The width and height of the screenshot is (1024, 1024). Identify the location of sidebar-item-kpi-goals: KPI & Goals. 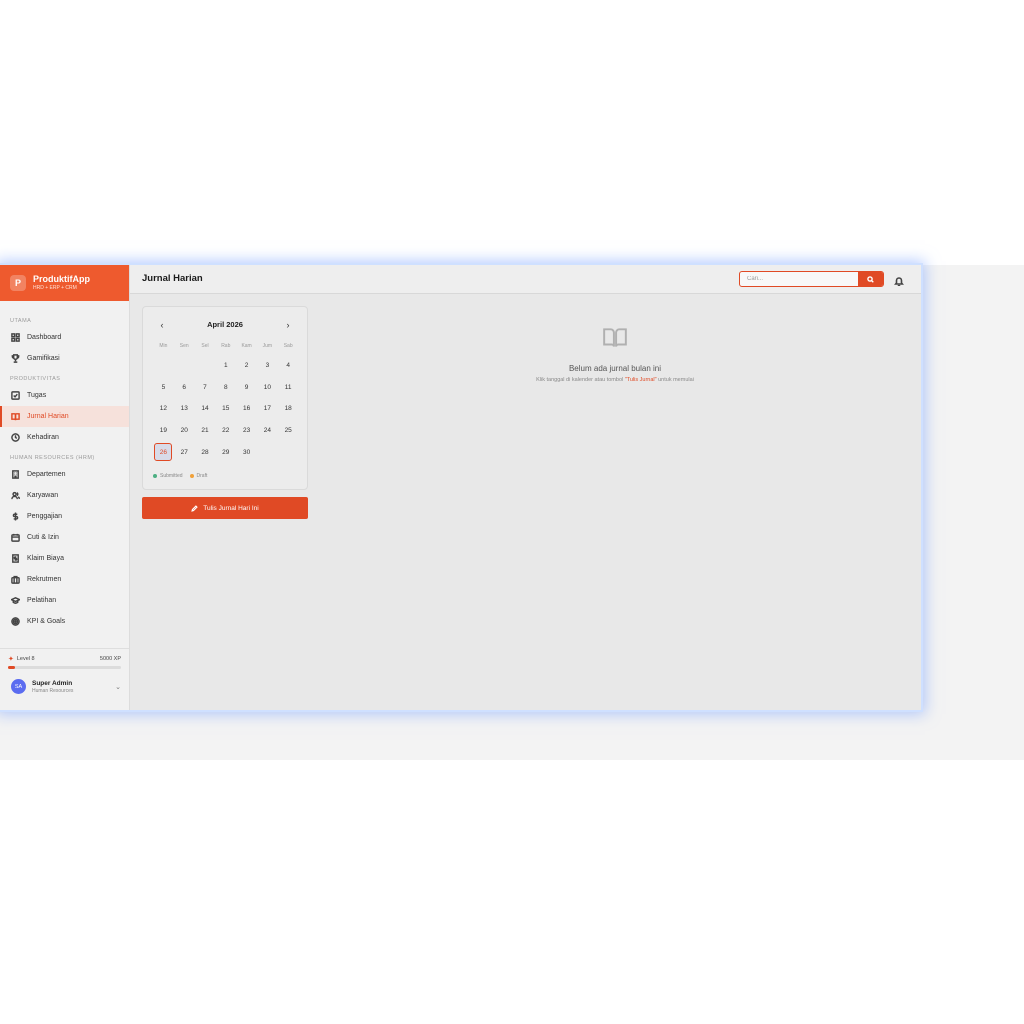
(64, 621).